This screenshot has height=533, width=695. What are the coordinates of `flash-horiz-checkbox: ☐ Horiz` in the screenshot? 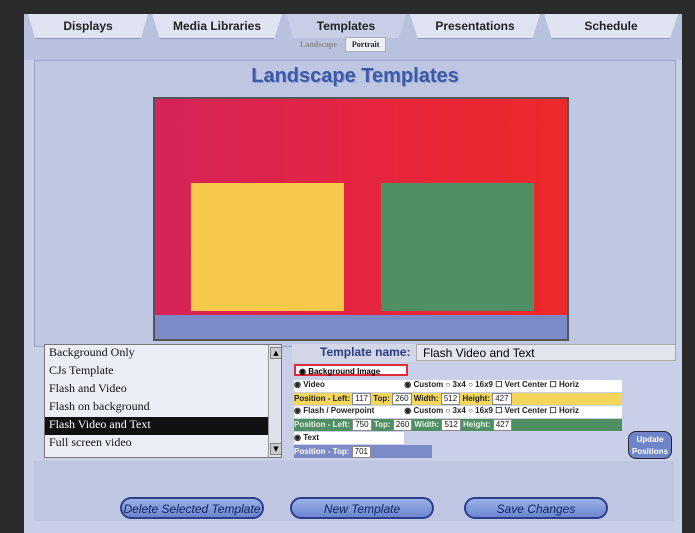 It's located at (564, 410).